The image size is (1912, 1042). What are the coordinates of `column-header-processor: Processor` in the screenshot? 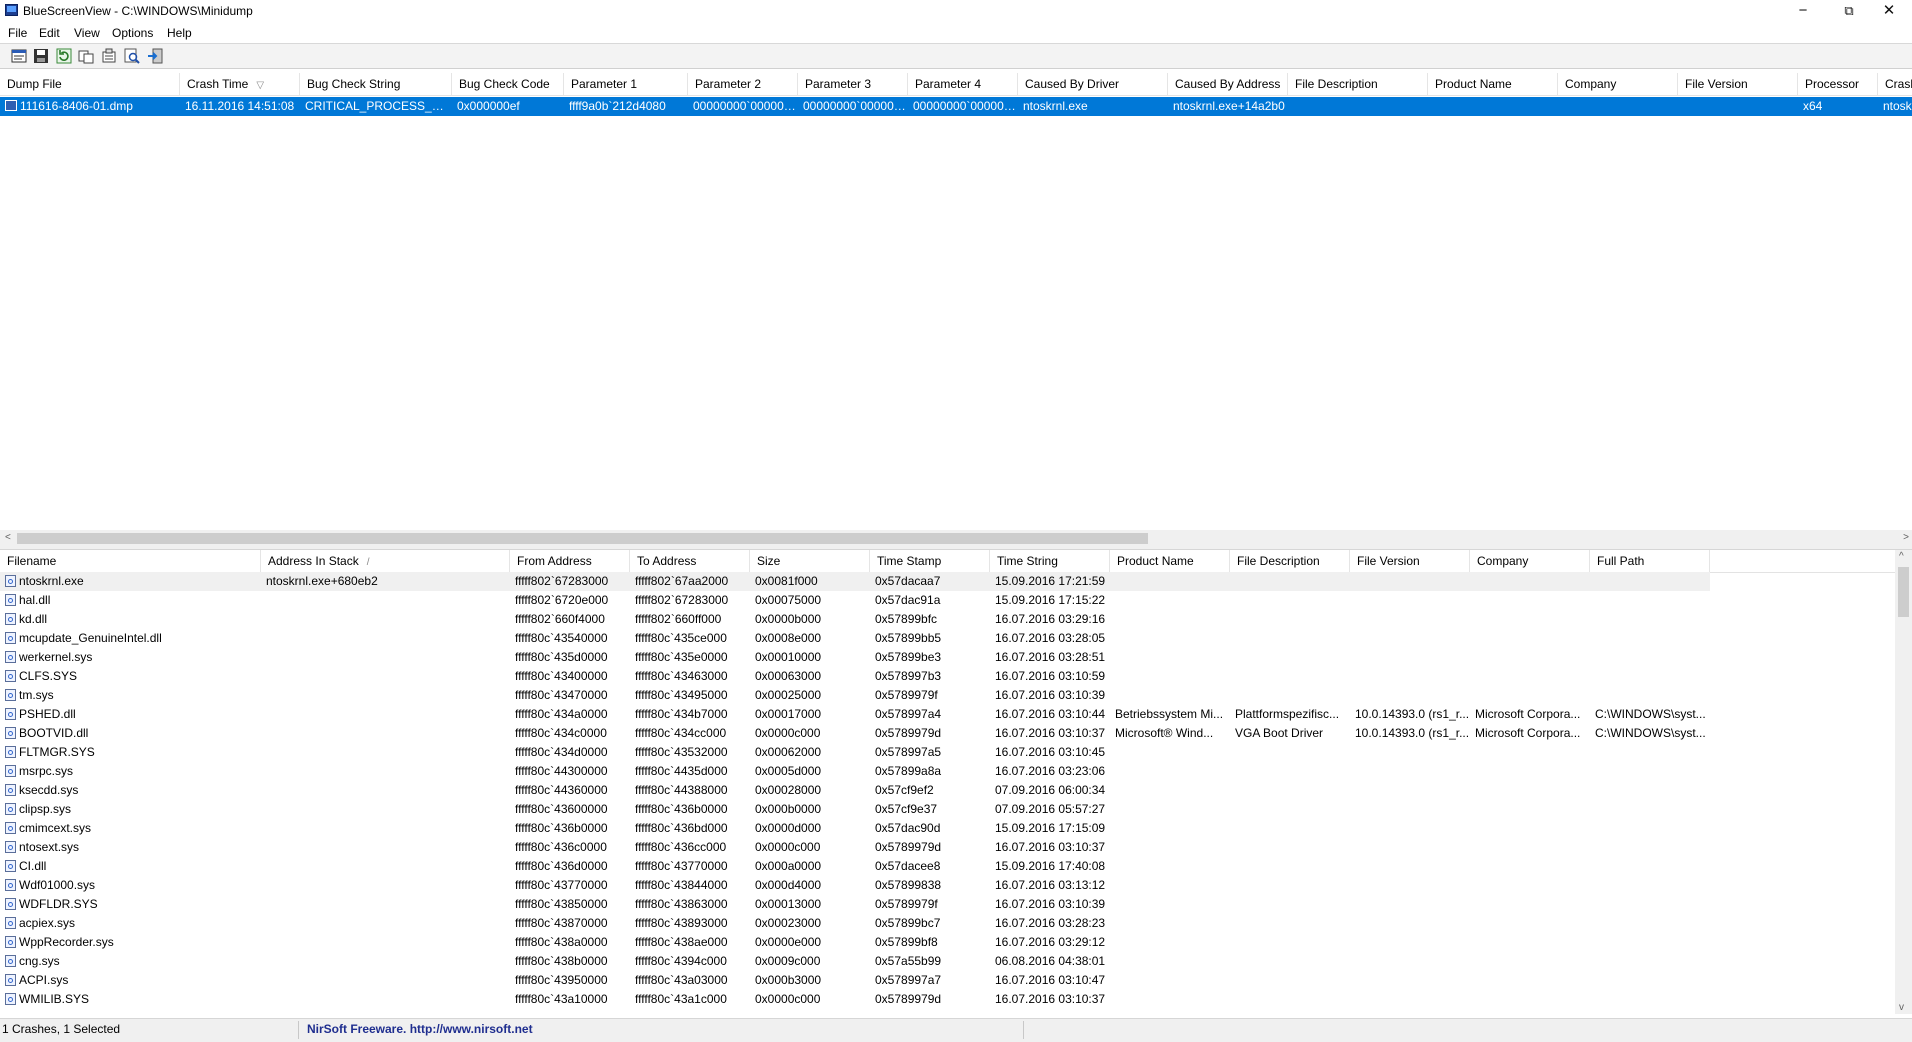 It's located at (1838, 84).